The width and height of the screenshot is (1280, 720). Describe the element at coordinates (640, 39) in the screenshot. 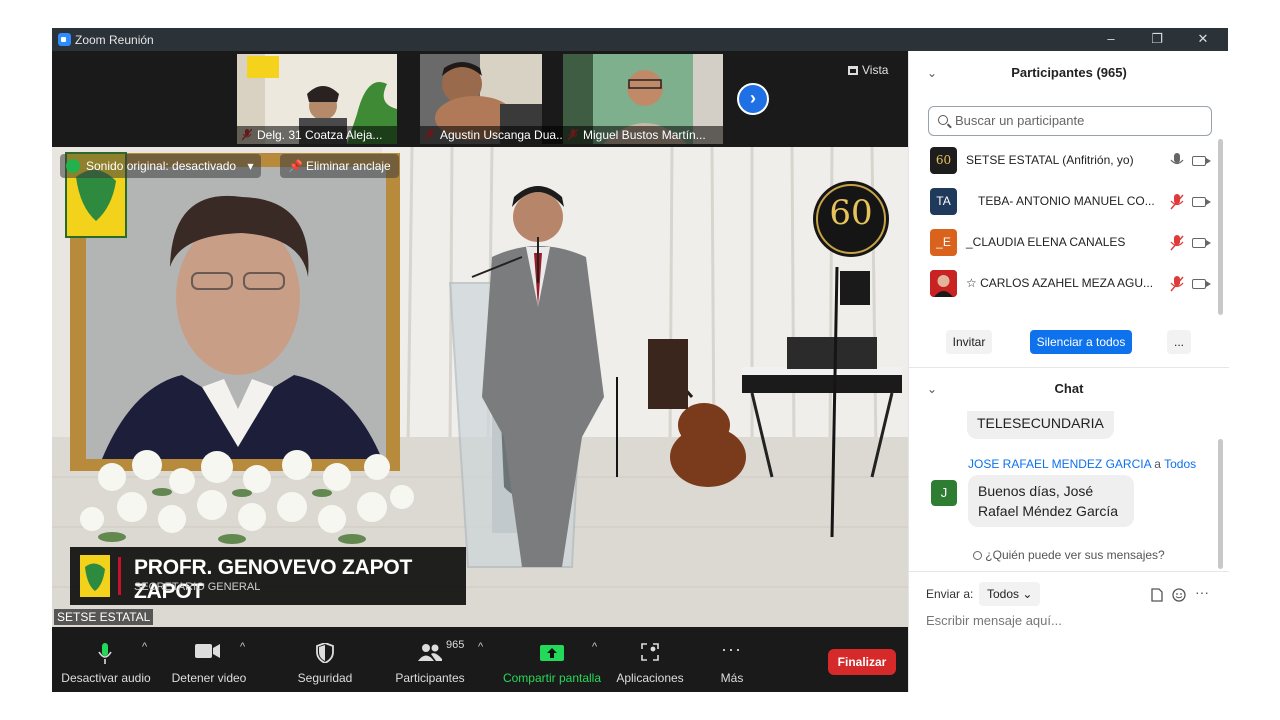

I see `title-bar: Zoom Reunión – ❐ ✕` at that location.